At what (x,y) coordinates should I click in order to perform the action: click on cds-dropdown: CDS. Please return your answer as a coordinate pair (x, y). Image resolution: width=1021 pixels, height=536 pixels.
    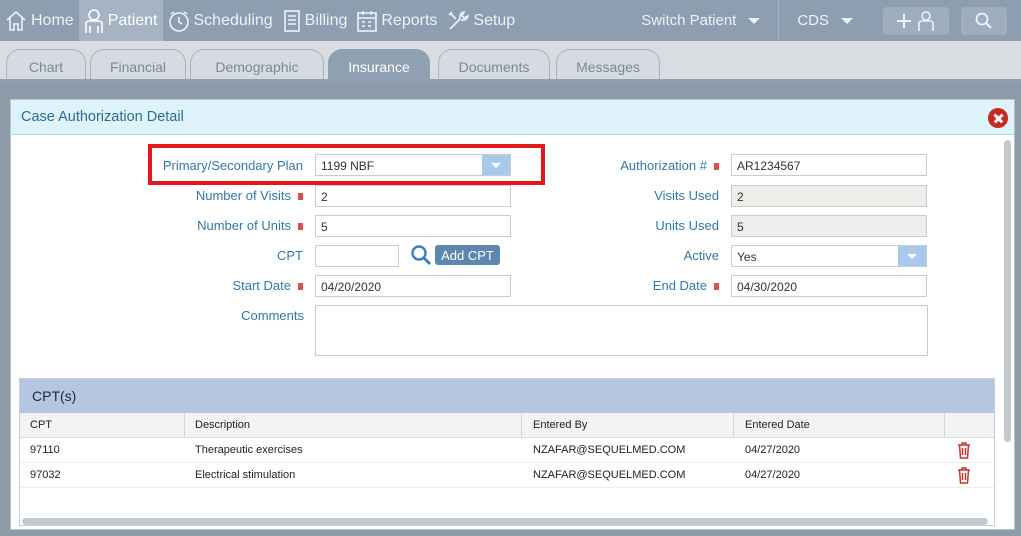
    Looking at the image, I should click on (831, 20).